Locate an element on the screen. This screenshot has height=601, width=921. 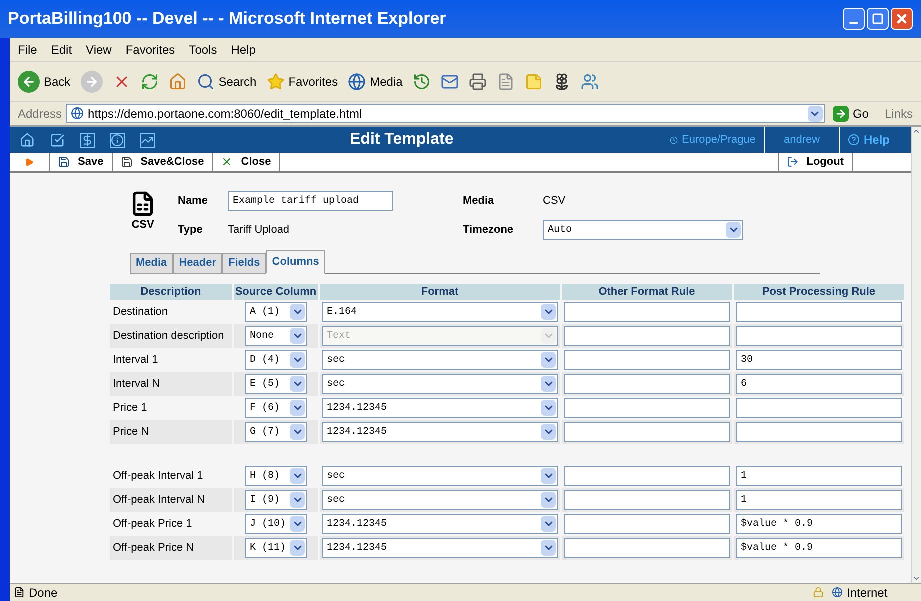
menu-item: Favorites is located at coordinates (151, 49).